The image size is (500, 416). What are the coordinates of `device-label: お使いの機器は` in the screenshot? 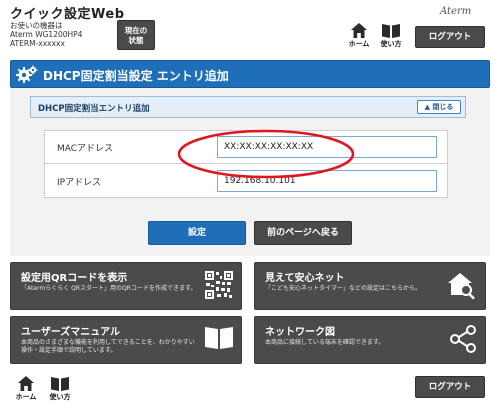 It's located at (36, 25).